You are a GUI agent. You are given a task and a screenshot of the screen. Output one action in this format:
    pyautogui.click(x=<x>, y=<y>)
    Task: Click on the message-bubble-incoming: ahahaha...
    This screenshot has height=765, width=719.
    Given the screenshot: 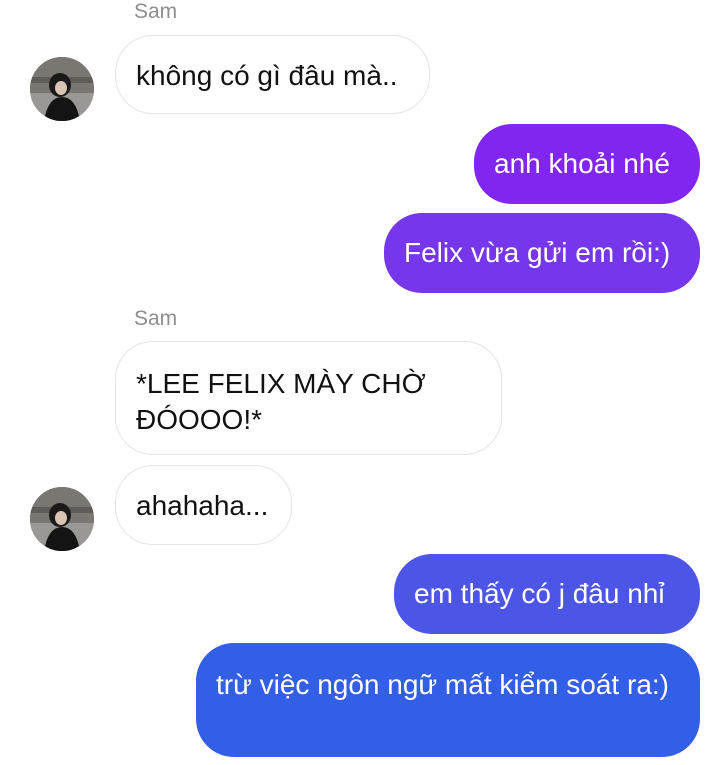 What is the action you would take?
    pyautogui.click(x=203, y=505)
    